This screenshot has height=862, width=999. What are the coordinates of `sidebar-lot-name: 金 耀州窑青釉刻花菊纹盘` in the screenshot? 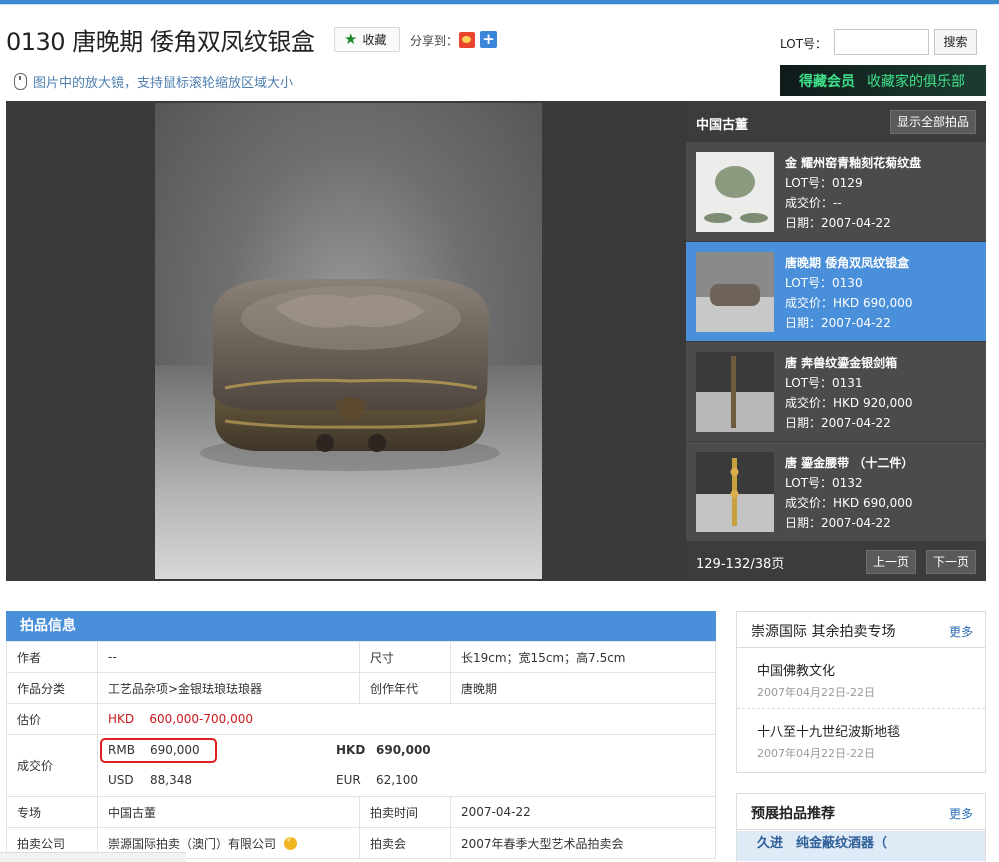 It's located at (853, 163).